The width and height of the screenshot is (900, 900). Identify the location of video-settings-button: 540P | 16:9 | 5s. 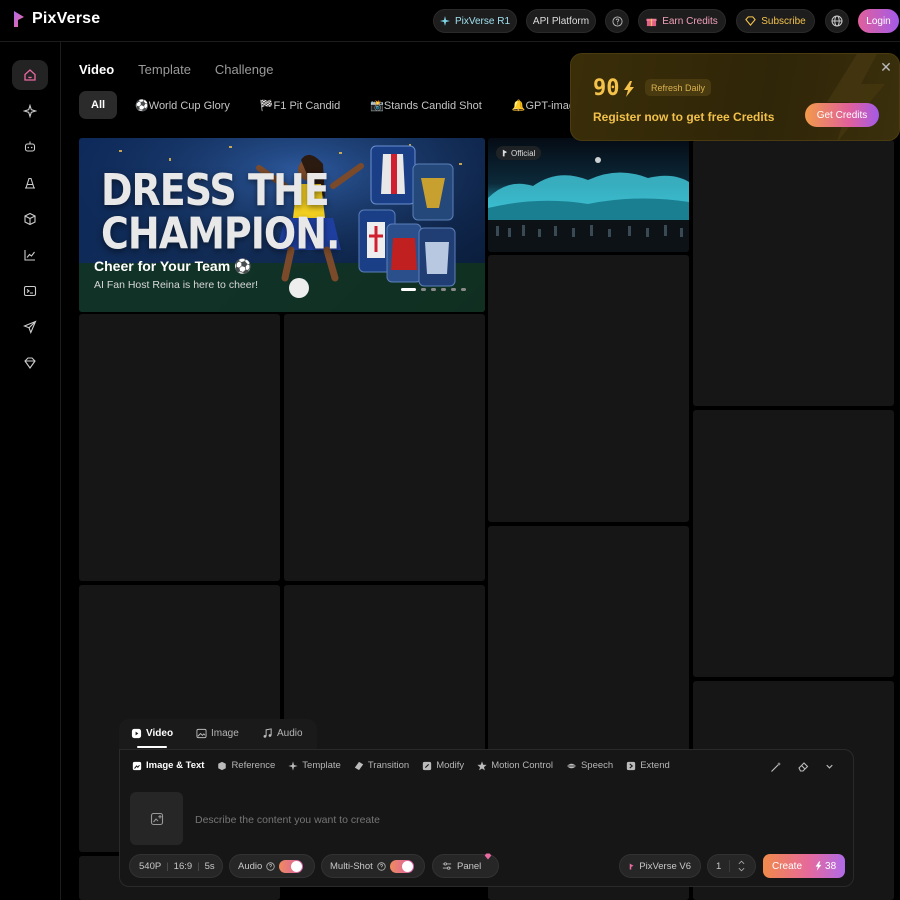
(176, 866).